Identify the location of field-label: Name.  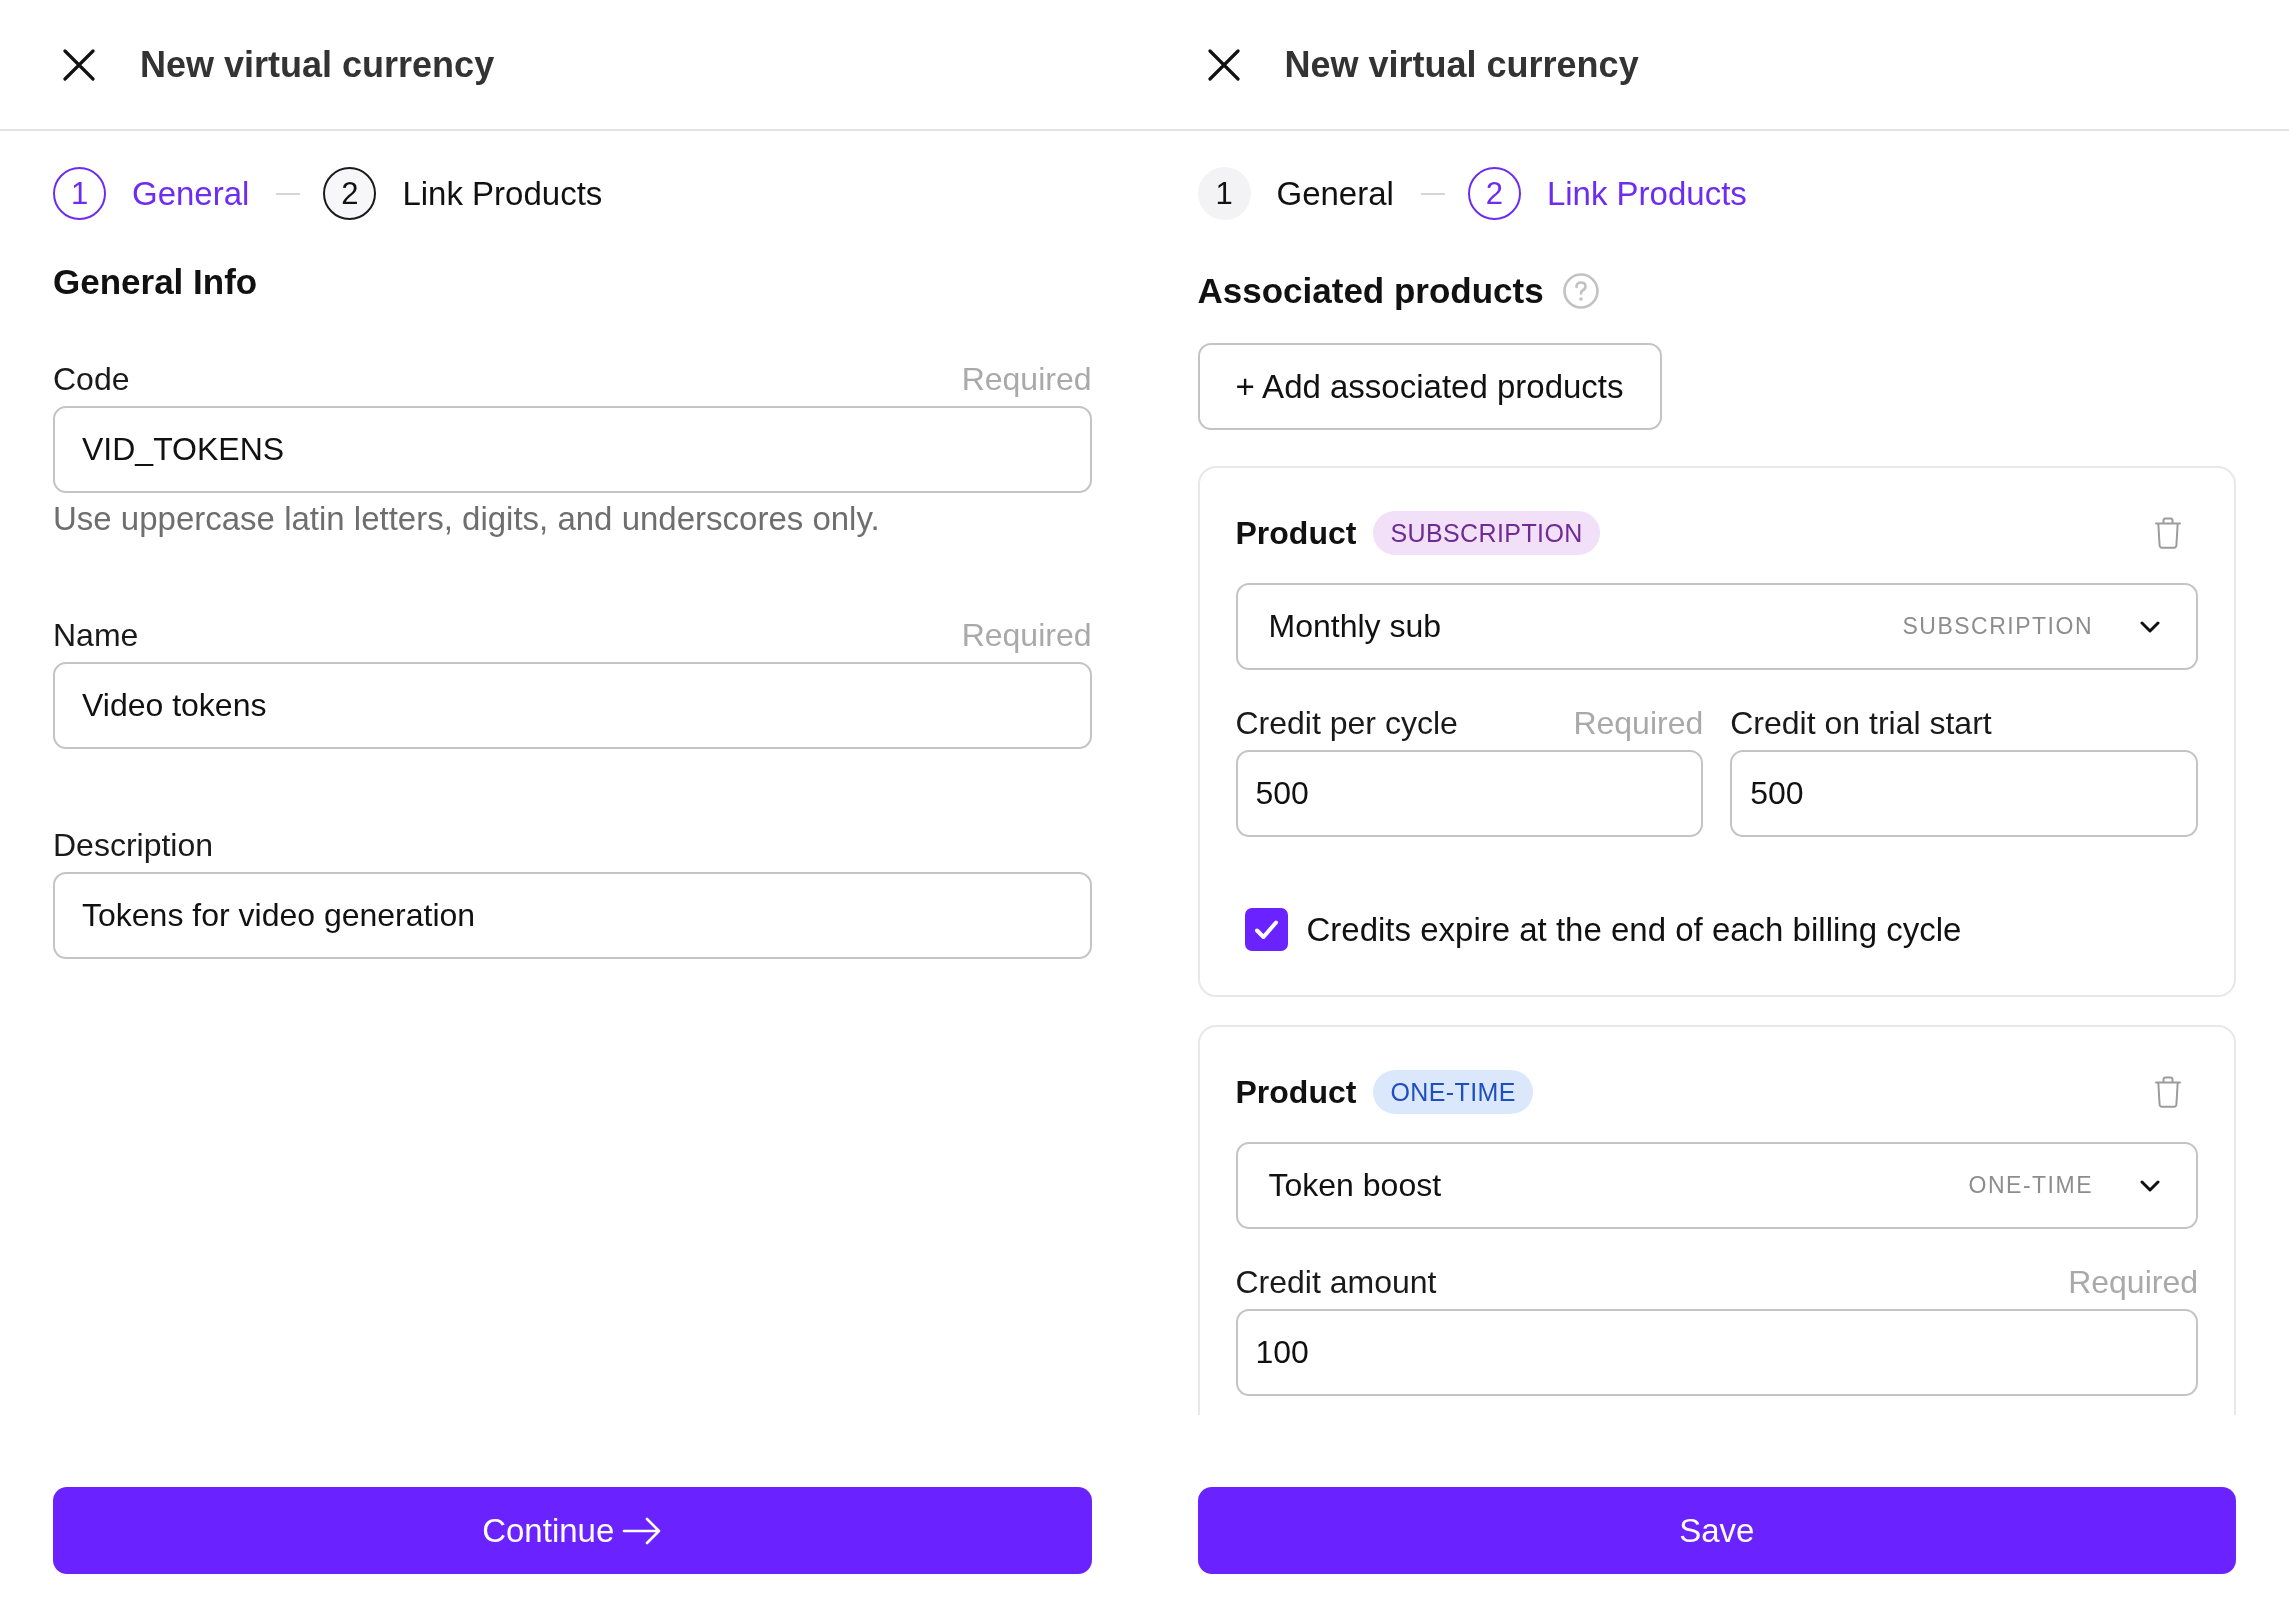
(96, 635).